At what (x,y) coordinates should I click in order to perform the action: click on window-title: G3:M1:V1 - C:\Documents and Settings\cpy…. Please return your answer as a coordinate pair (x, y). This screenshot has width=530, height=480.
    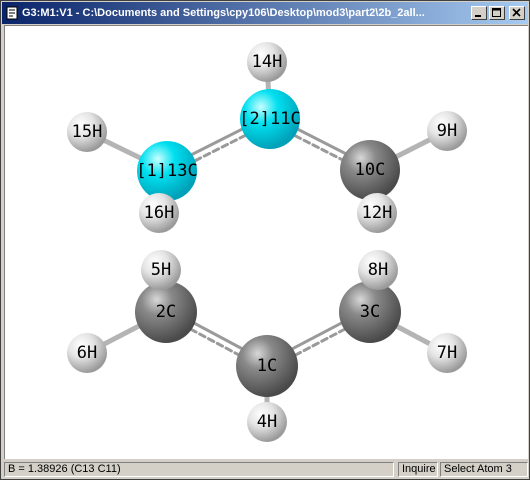
    Looking at the image, I should click on (223, 13).